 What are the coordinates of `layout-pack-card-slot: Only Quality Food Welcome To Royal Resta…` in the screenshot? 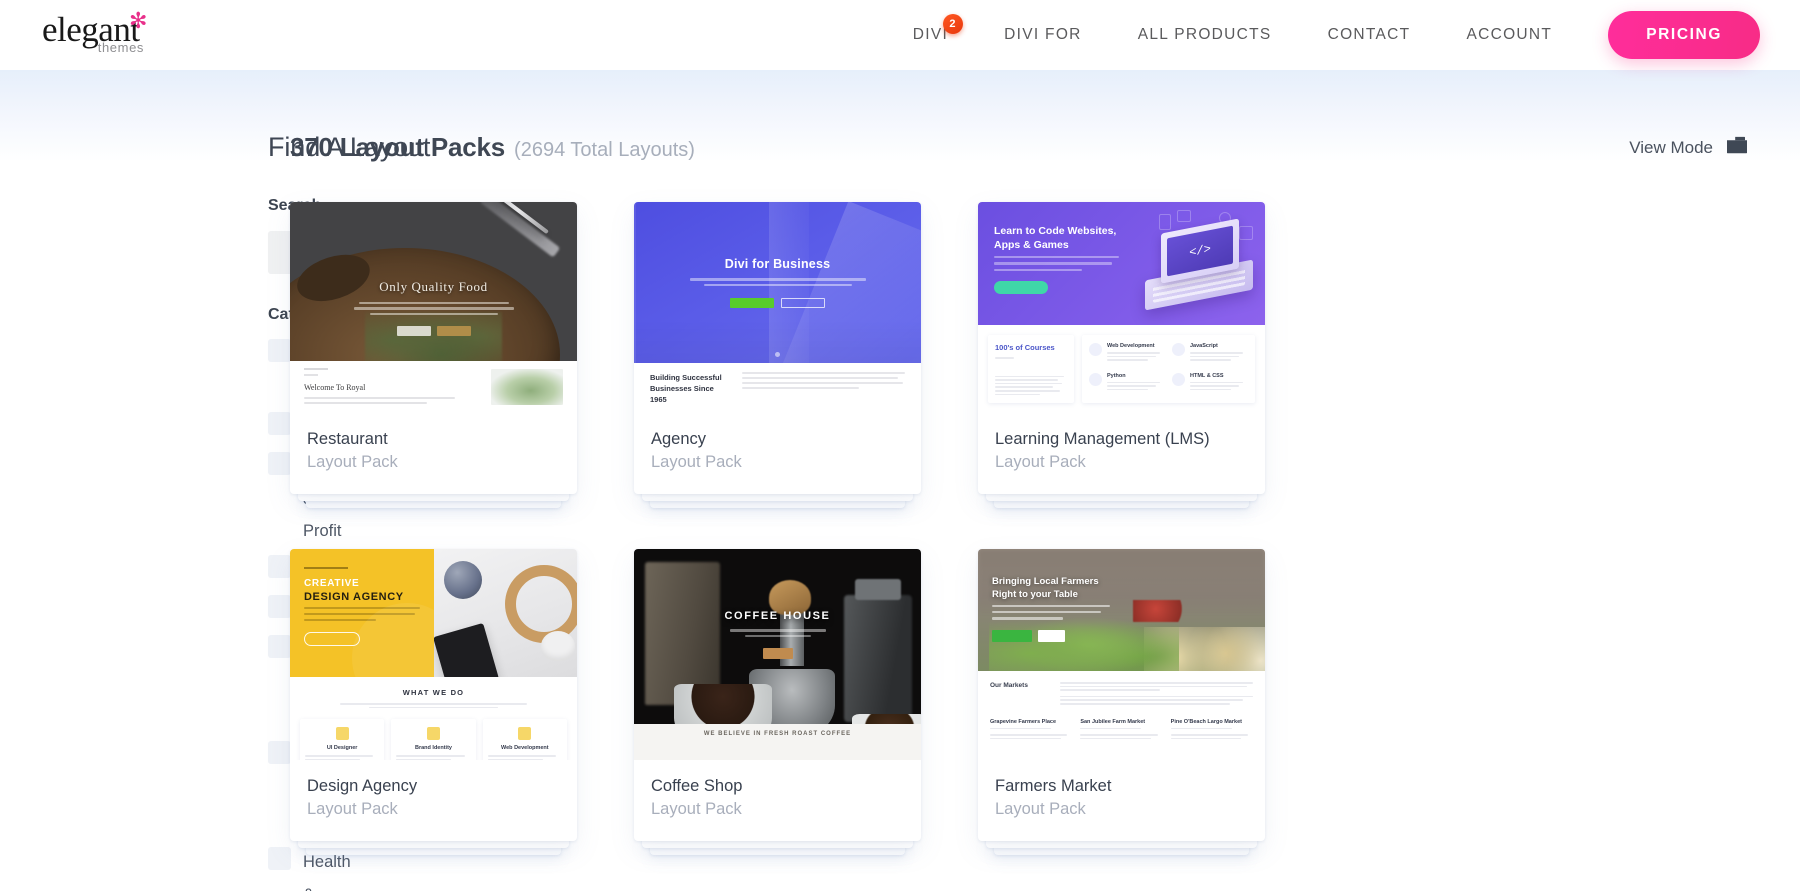 It's located at (433, 355).